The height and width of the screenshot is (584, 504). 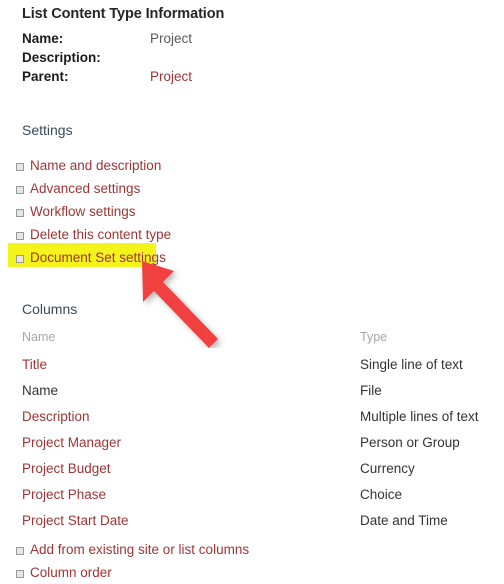 What do you see at coordinates (191, 443) in the screenshot?
I see `column-name-project-manager: Project Manager` at bounding box center [191, 443].